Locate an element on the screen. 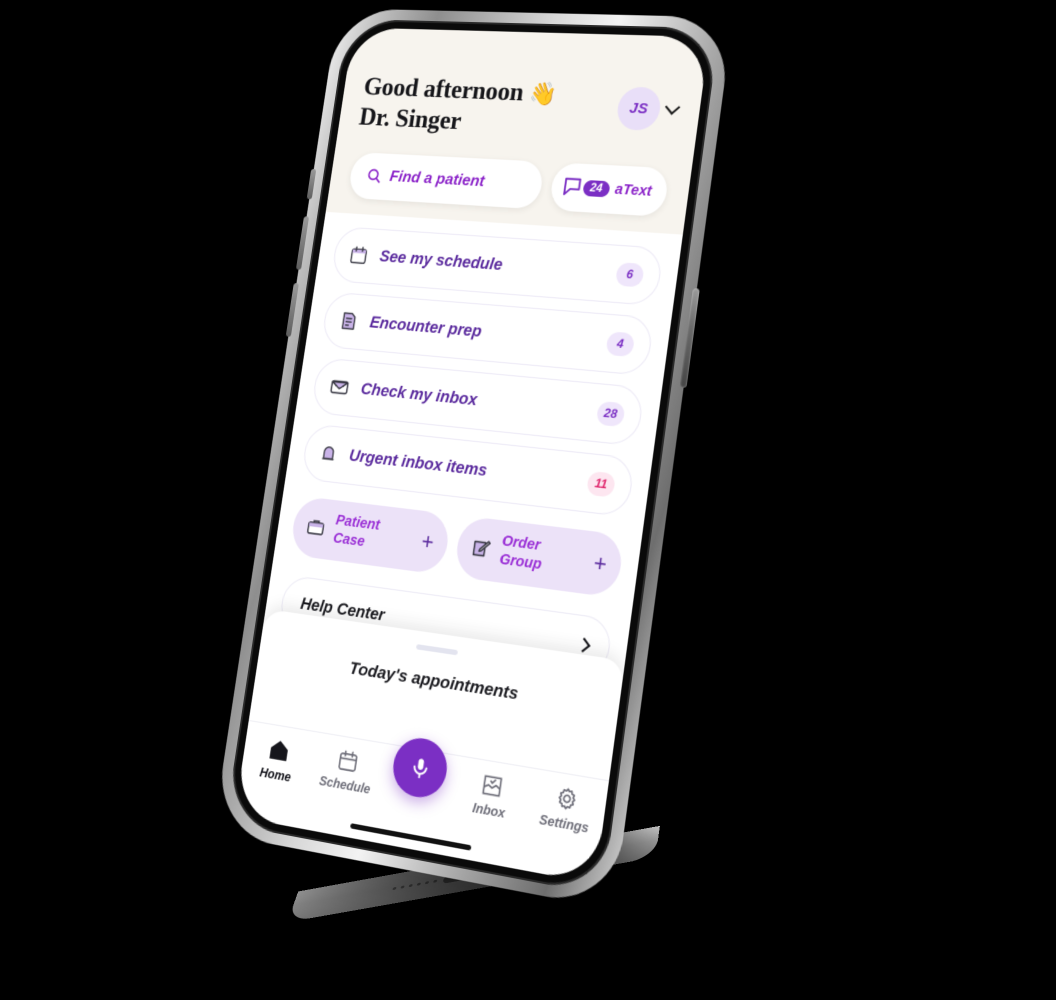 This screenshot has height=1000, width=1056. speech-bubble-icon is located at coordinates (575, 186).